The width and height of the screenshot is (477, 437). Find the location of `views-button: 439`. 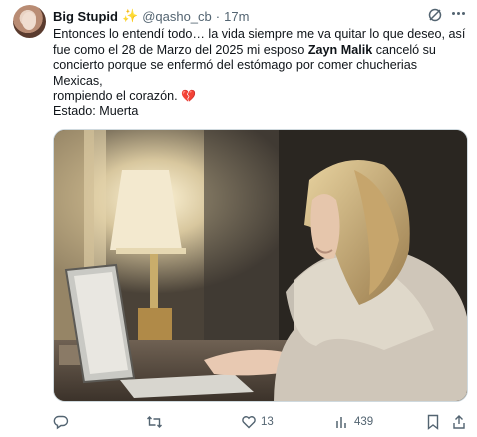

views-button: 439 is located at coordinates (353, 422).